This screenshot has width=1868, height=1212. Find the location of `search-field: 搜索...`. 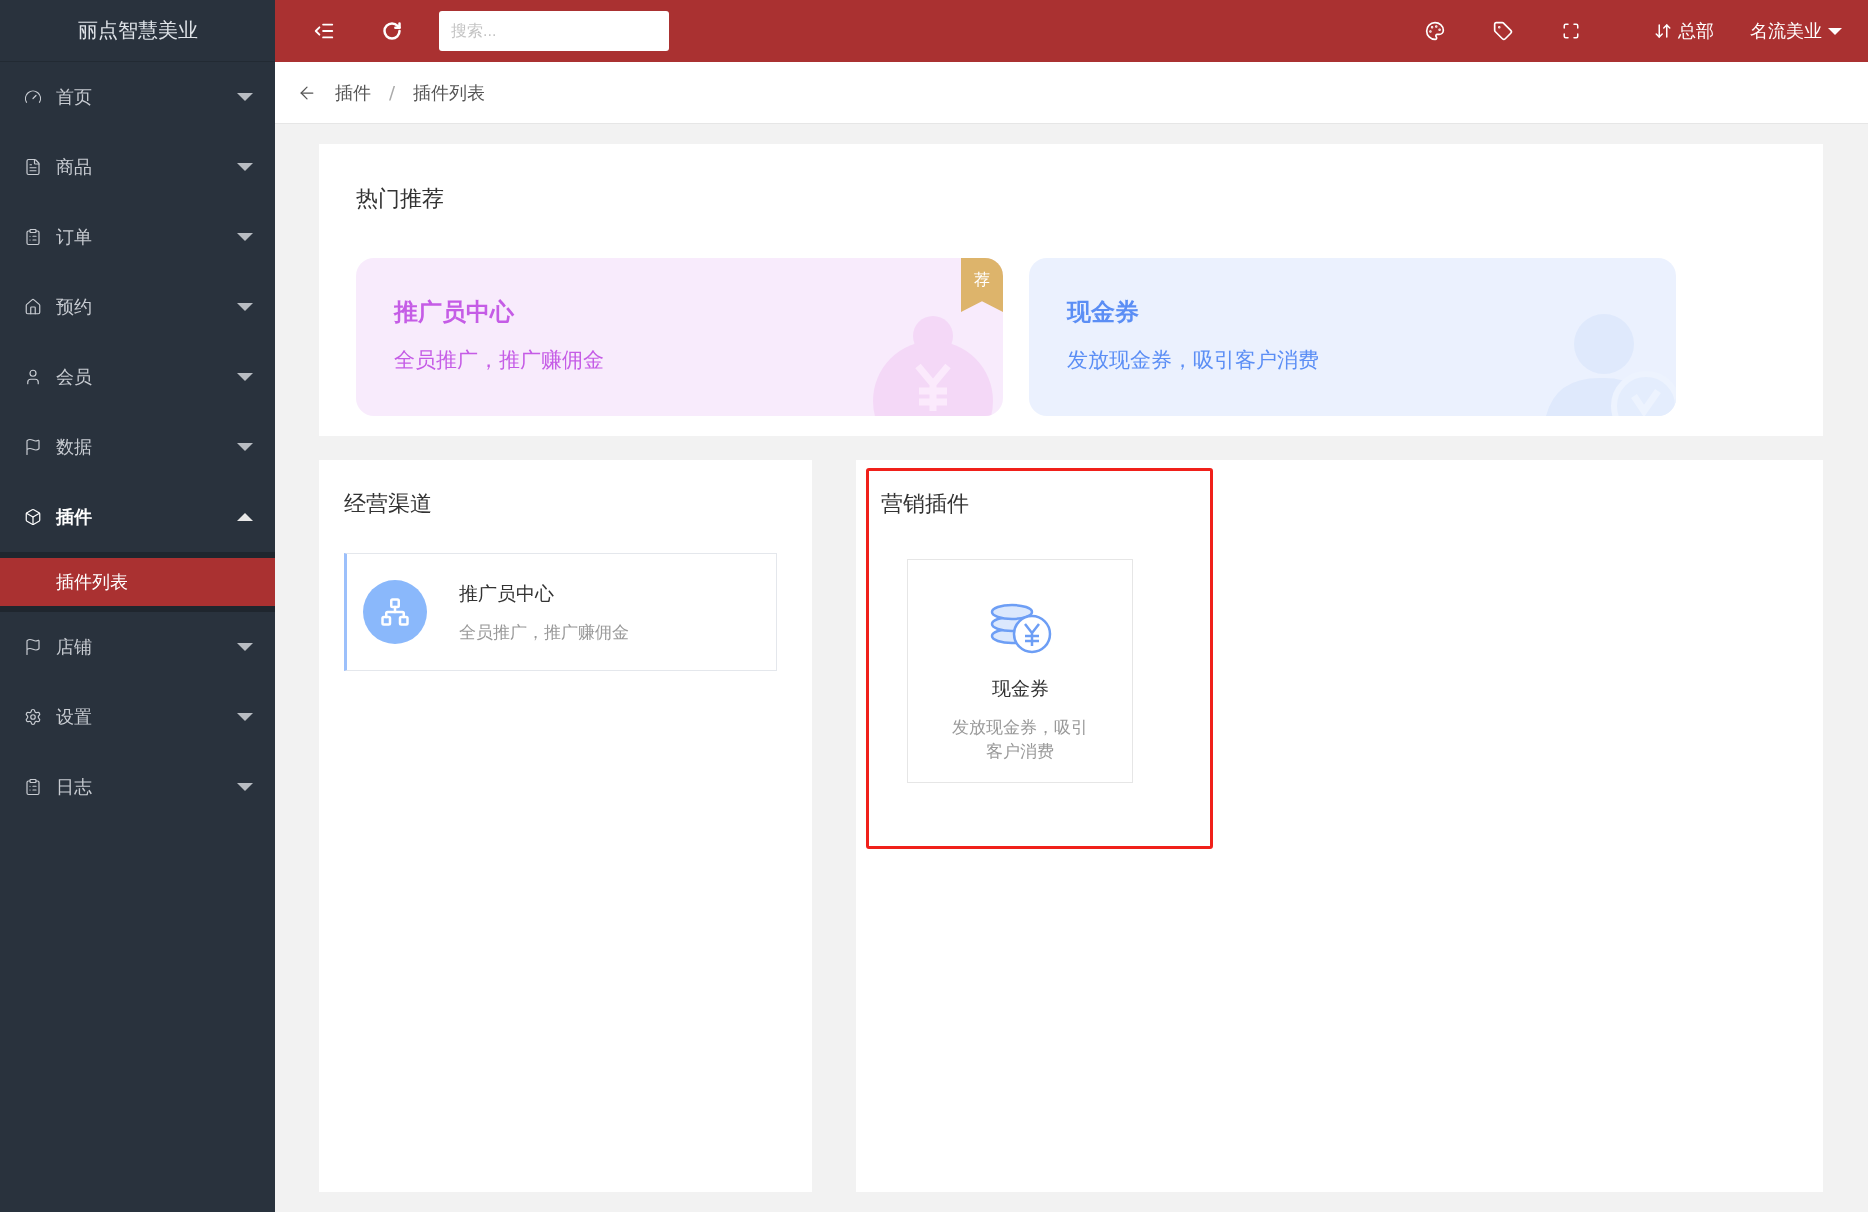

search-field: 搜索... is located at coordinates (554, 31).